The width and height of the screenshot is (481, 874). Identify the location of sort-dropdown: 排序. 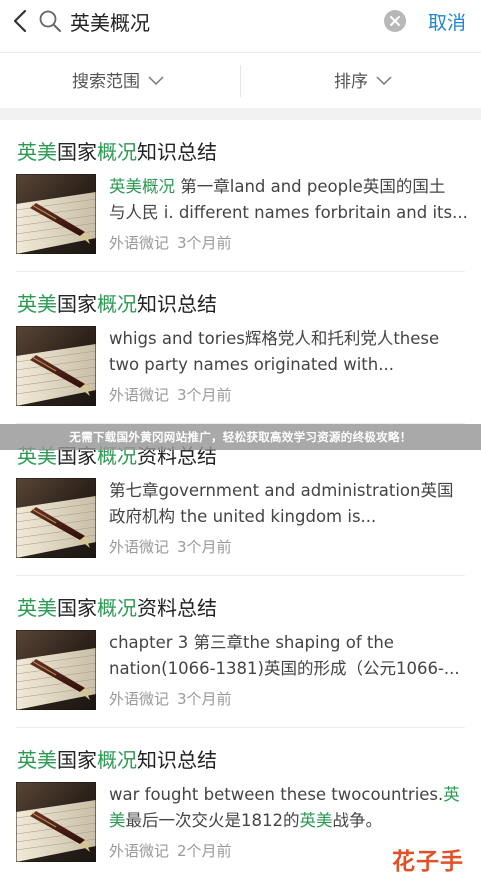
(363, 79).